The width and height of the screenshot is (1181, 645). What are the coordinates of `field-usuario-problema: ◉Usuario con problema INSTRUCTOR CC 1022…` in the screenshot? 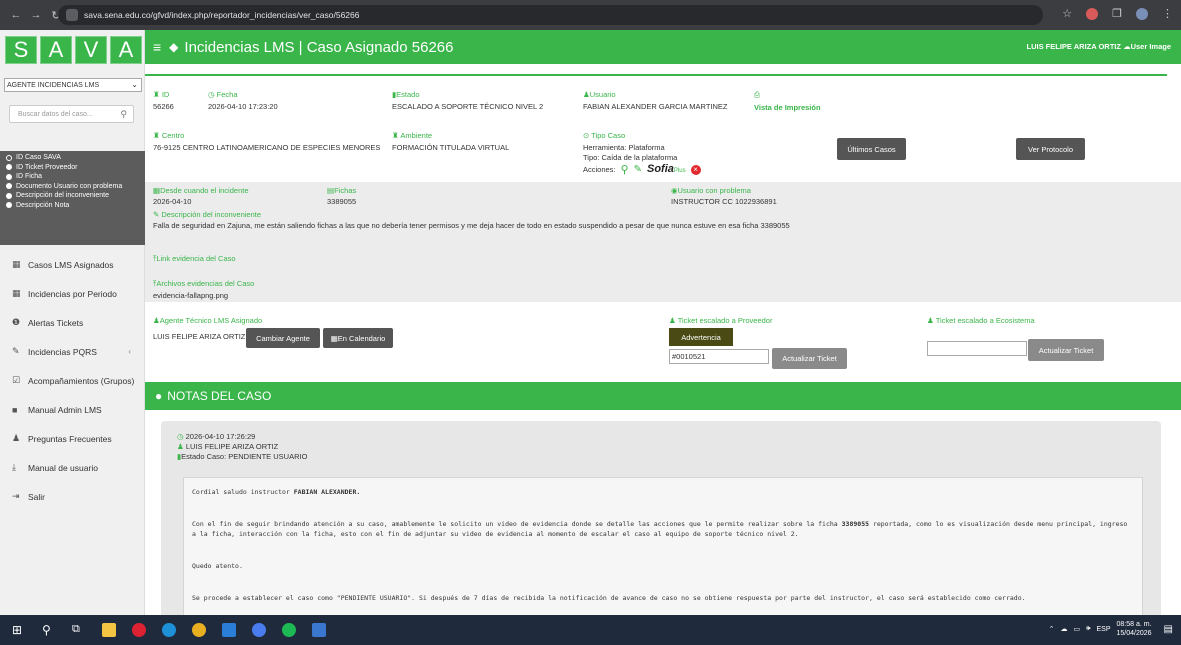 It's located at (724, 196).